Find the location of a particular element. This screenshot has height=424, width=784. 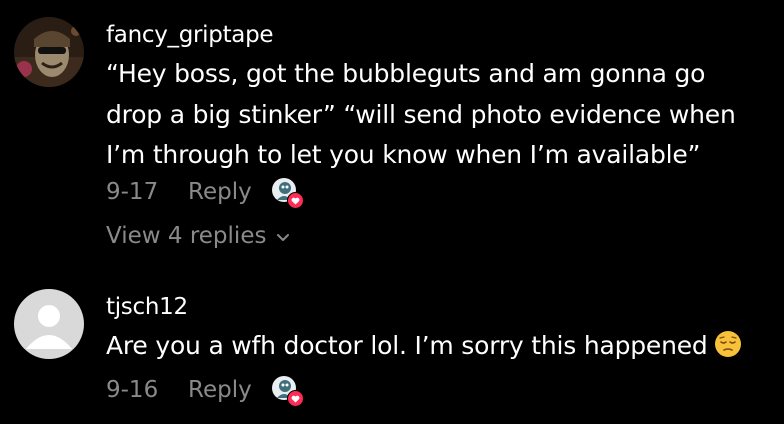

user-photo is located at coordinates (49, 52).